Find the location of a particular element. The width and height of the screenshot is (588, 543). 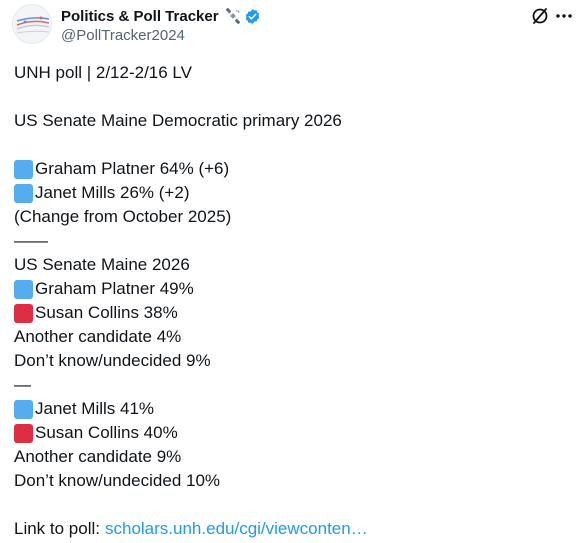

other-candidate-line: Another candidate 9% is located at coordinates (98, 456).